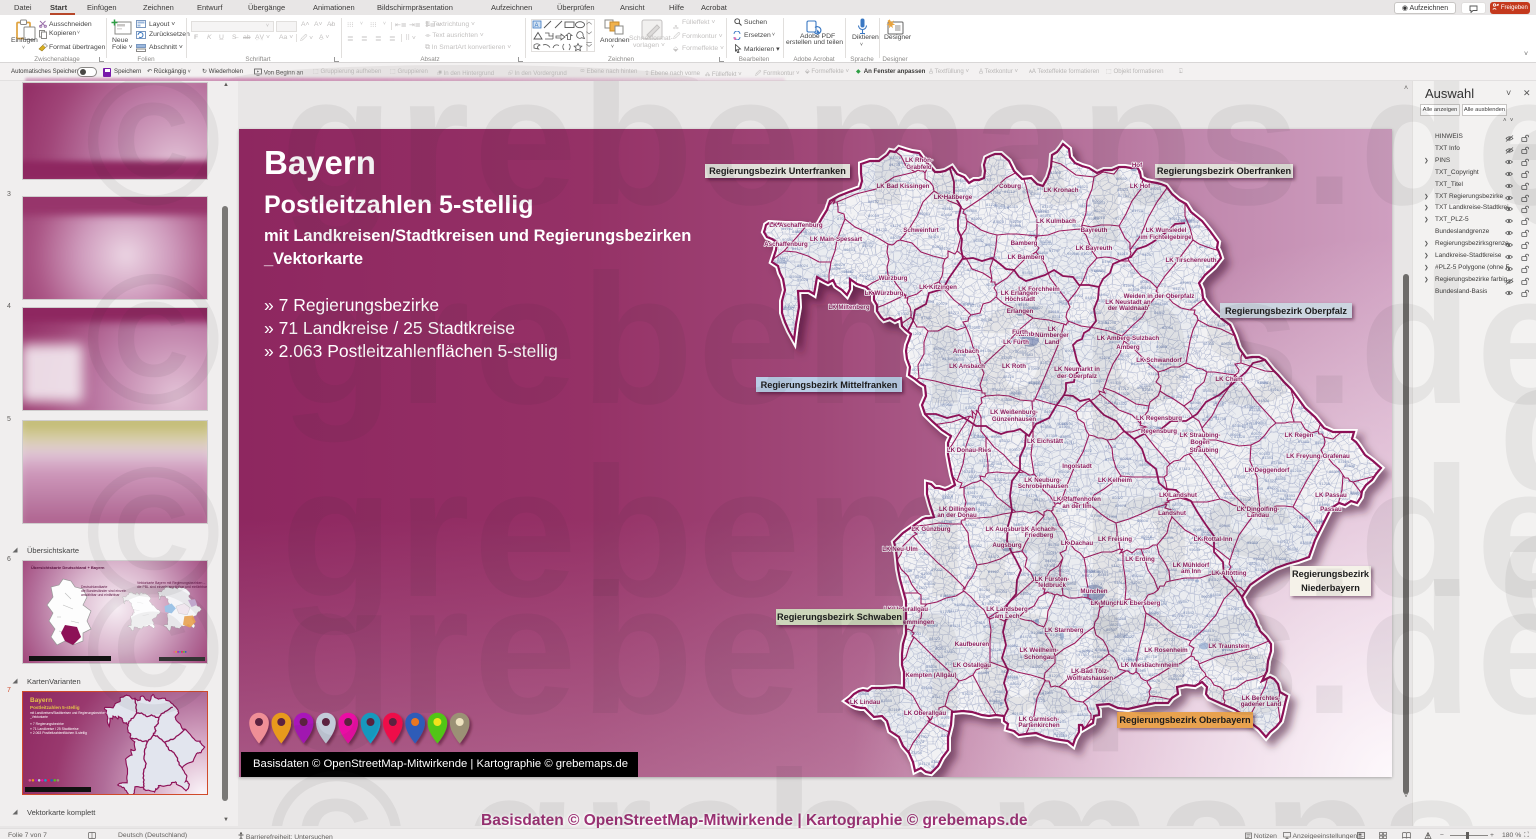 The width and height of the screenshot is (1536, 839). I want to click on svg-text: 96151, so click(850, 249).